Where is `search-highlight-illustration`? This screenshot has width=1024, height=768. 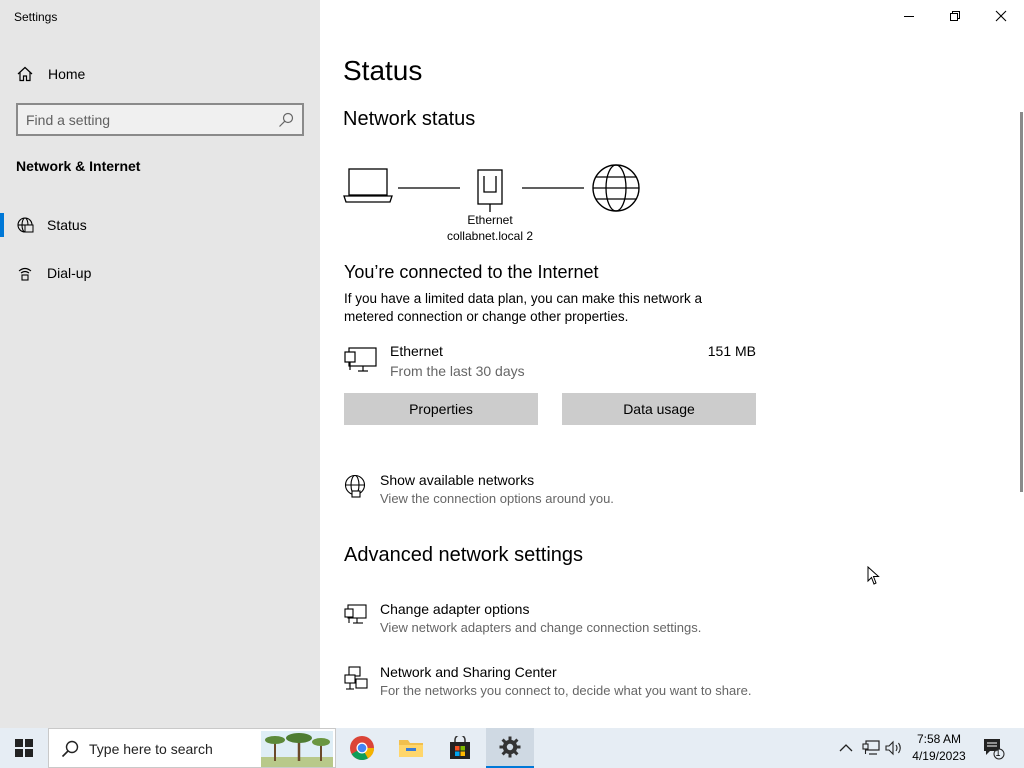
search-highlight-illustration is located at coordinates (297, 749).